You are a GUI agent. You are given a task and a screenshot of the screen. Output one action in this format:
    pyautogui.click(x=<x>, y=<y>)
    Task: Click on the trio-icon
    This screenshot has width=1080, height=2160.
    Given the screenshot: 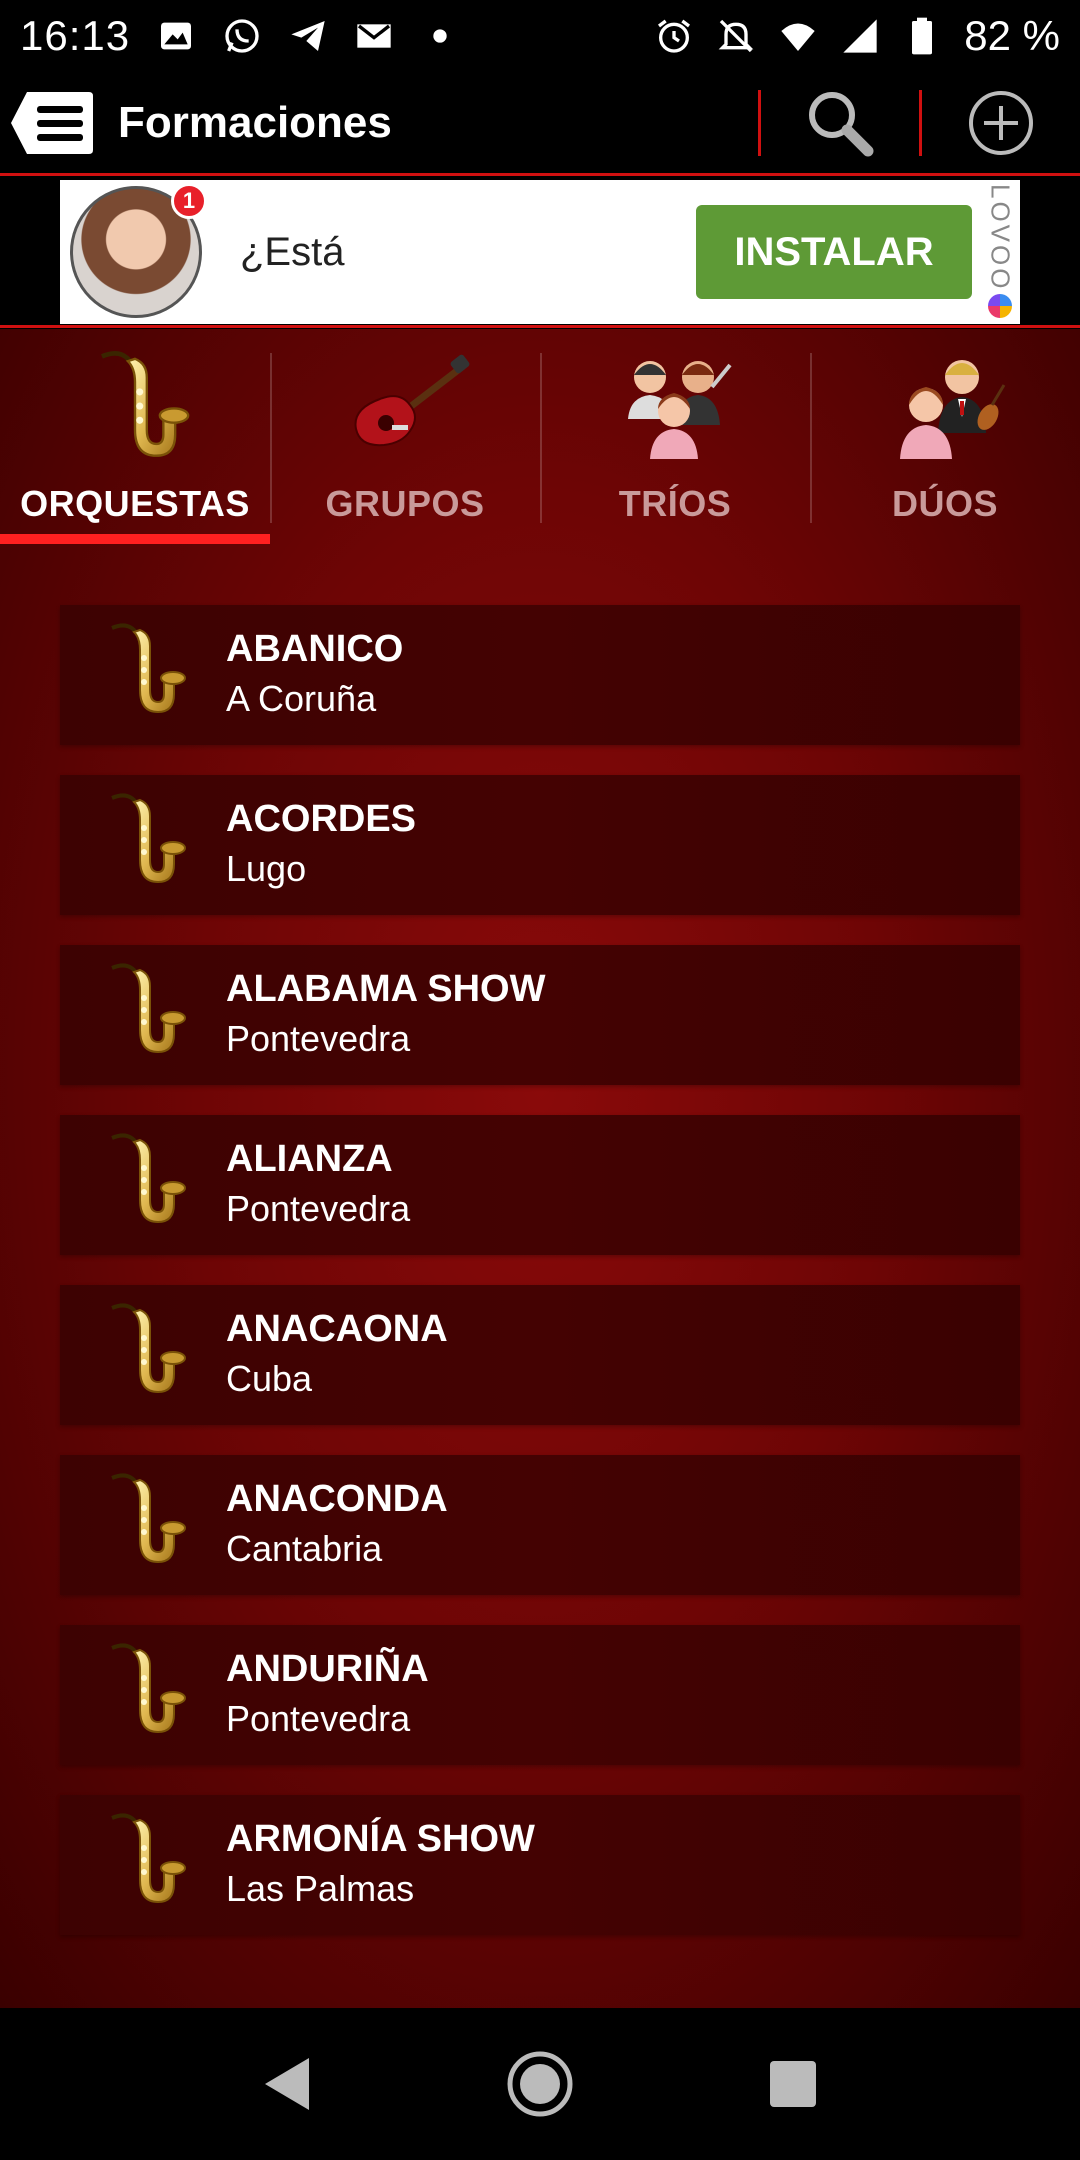 What is the action you would take?
    pyautogui.click(x=675, y=412)
    